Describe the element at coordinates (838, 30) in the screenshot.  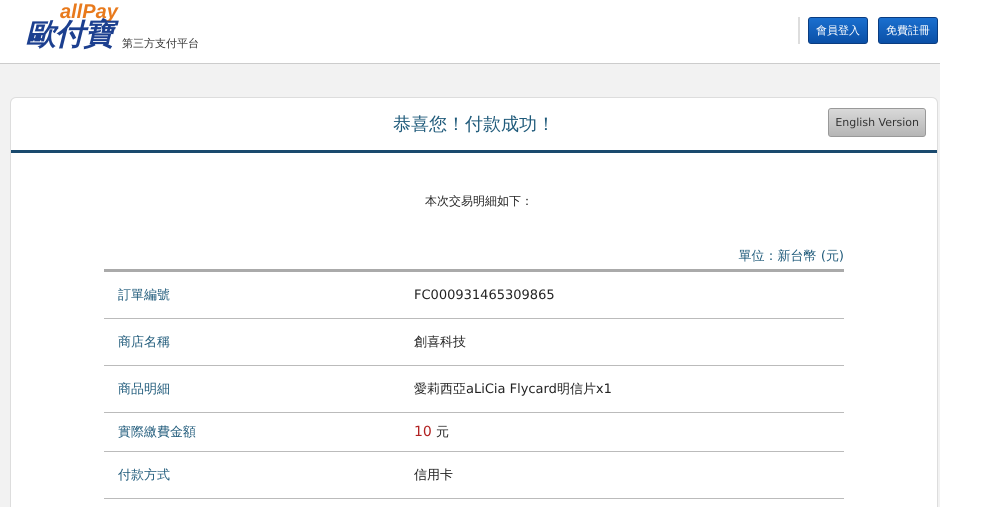
I see `login-button: 會員登入` at that location.